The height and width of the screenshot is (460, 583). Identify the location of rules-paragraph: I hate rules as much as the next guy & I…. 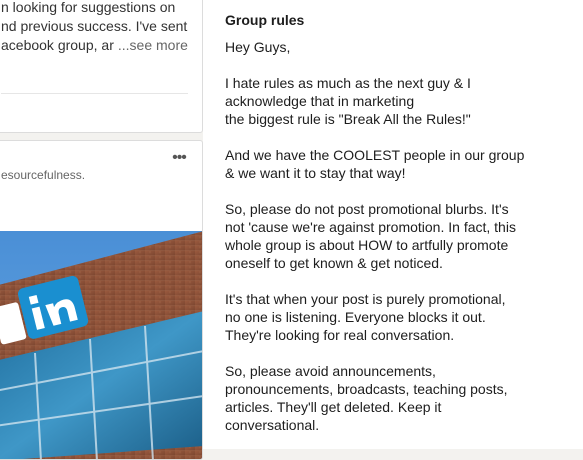
(397, 101).